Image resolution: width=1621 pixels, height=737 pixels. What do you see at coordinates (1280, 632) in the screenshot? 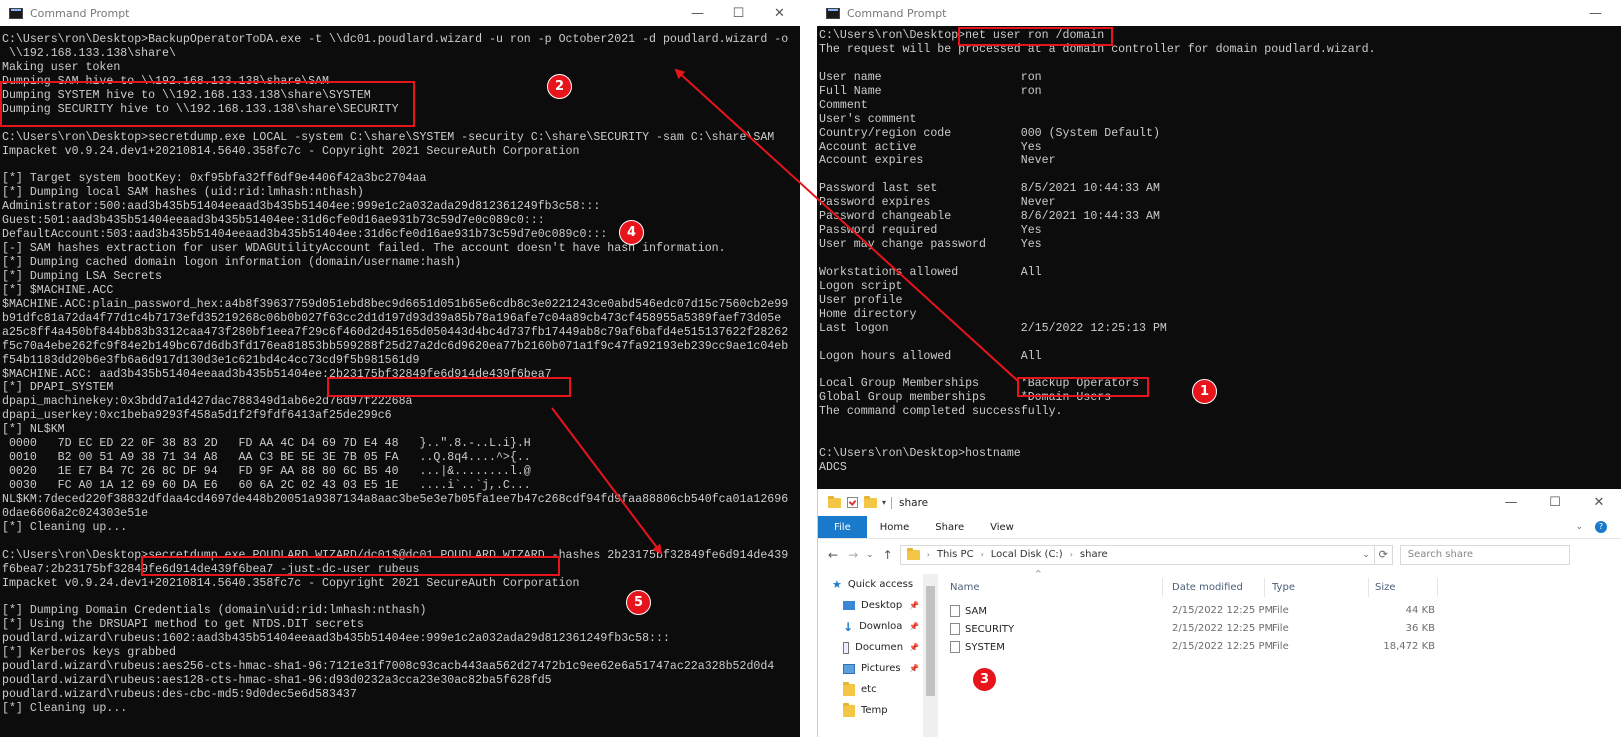
I see `file-row-security: SECURITY 2/15/2022 12:25 PM File 36 KB` at bounding box center [1280, 632].